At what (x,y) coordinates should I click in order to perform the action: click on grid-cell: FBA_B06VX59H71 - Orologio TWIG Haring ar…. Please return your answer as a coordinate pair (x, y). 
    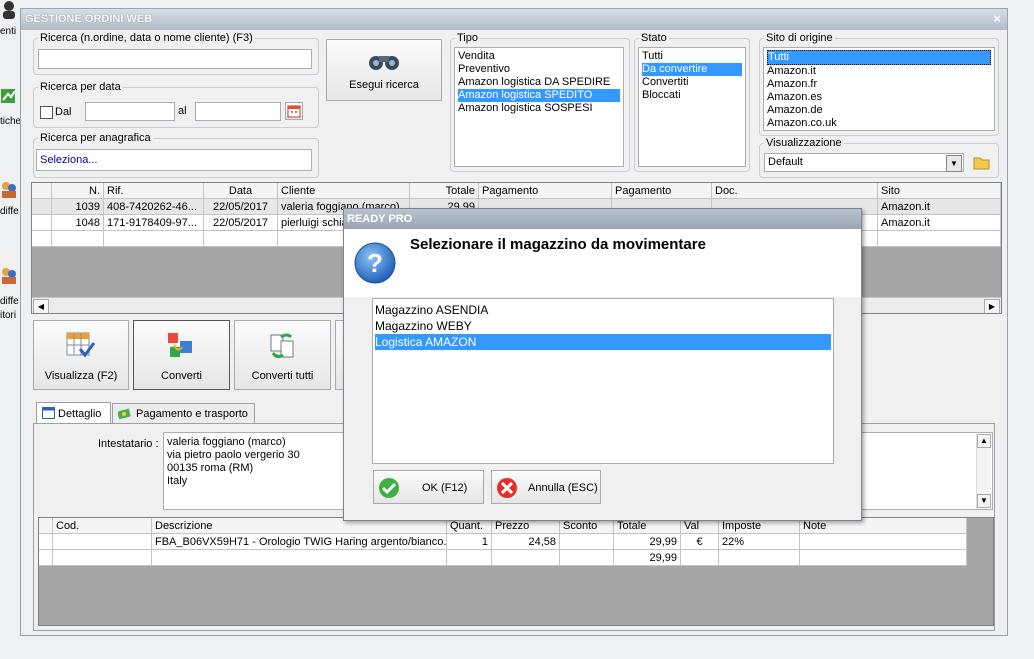
    Looking at the image, I should click on (299, 542).